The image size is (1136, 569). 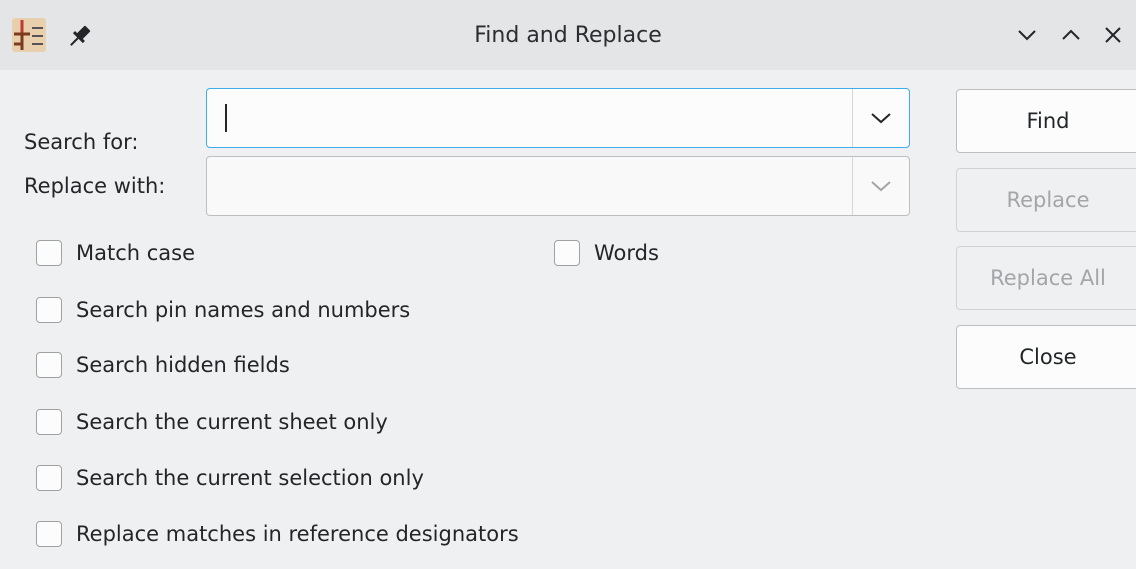 I want to click on window-title: Find and Replace, so click(x=568, y=35).